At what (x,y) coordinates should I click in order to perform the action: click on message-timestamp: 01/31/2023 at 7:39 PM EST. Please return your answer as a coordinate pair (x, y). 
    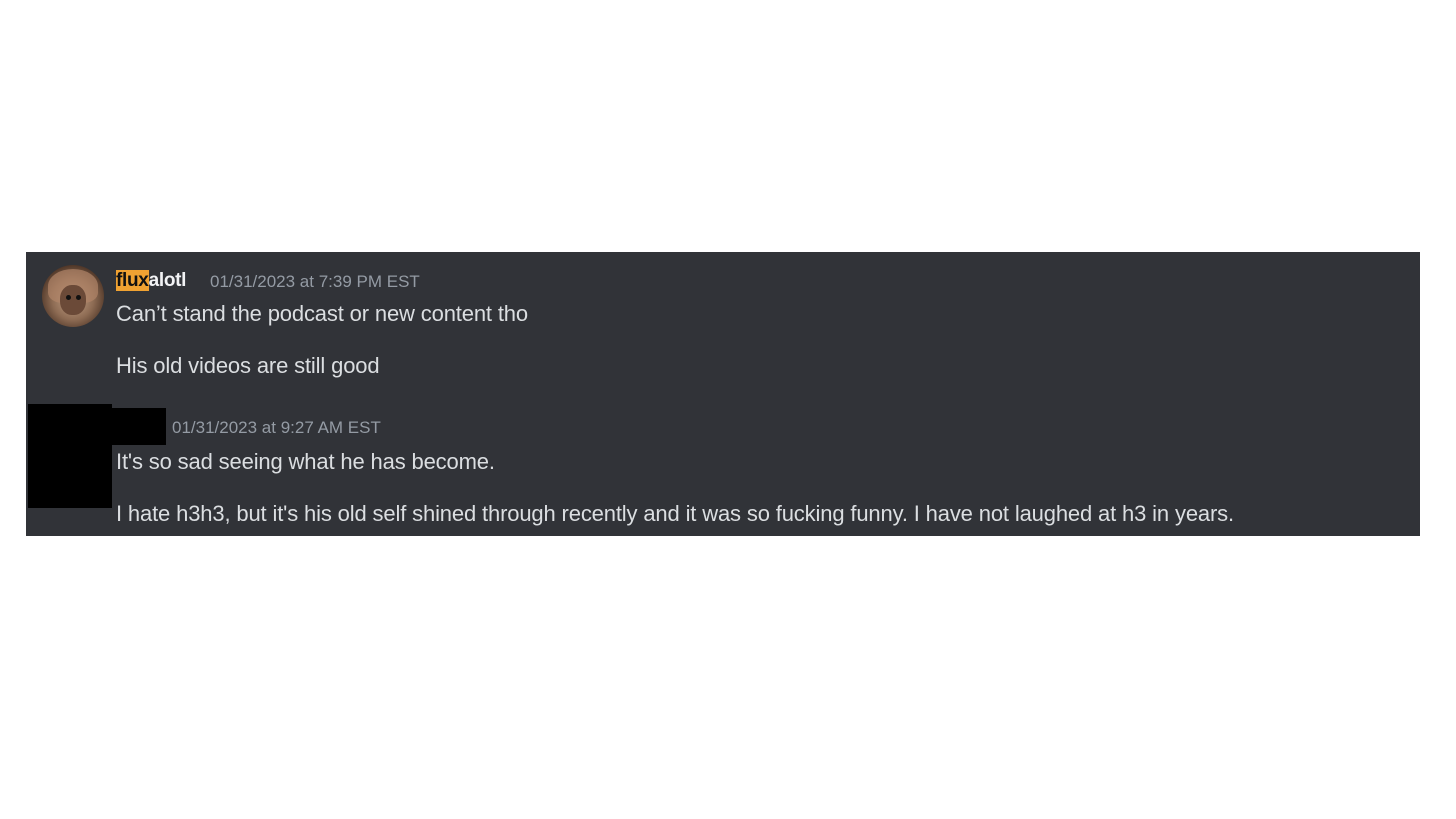
    Looking at the image, I should click on (315, 282).